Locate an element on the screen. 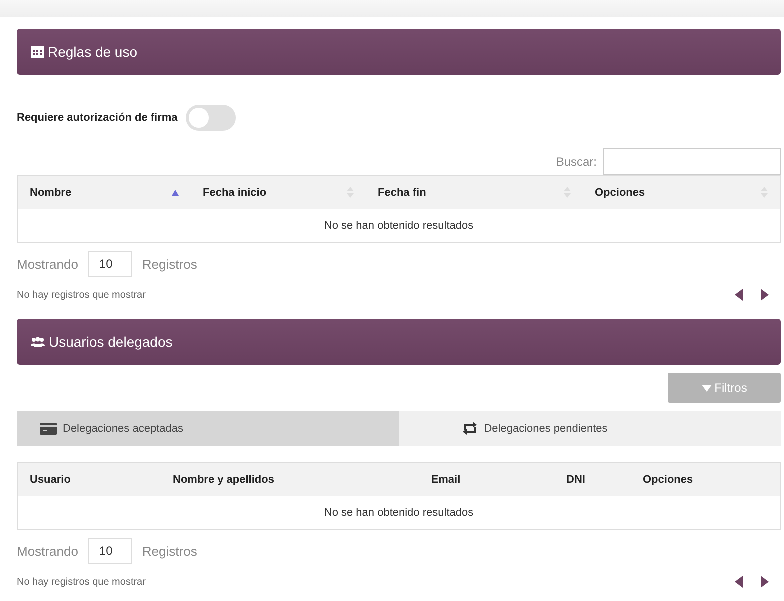 Image resolution: width=784 pixels, height=601 pixels. caret-icon is located at coordinates (707, 388).